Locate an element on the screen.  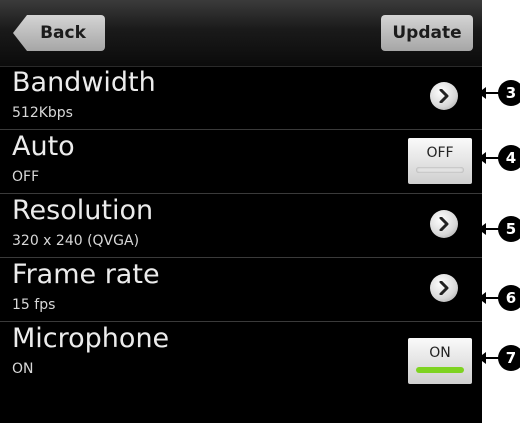
setting-value: 320 x 240 (QVGA) is located at coordinates (76, 241).